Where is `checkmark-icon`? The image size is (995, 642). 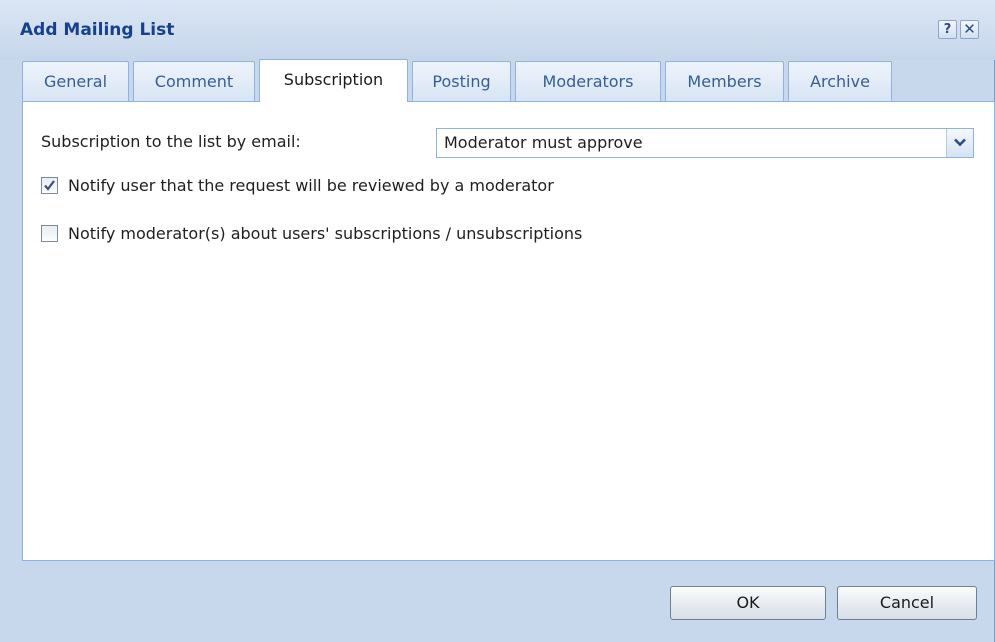
checkmark-icon is located at coordinates (49, 185).